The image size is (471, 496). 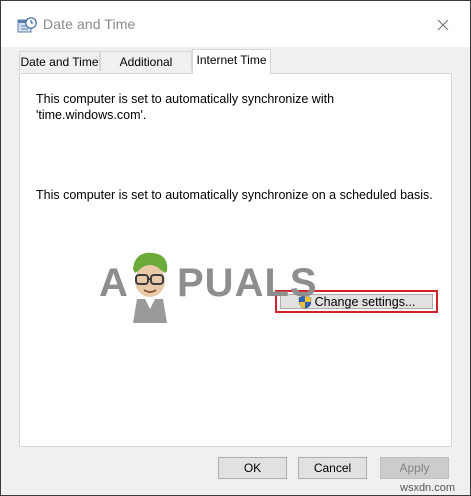 I want to click on tab-date-and-time: Date and Time, so click(x=59, y=61).